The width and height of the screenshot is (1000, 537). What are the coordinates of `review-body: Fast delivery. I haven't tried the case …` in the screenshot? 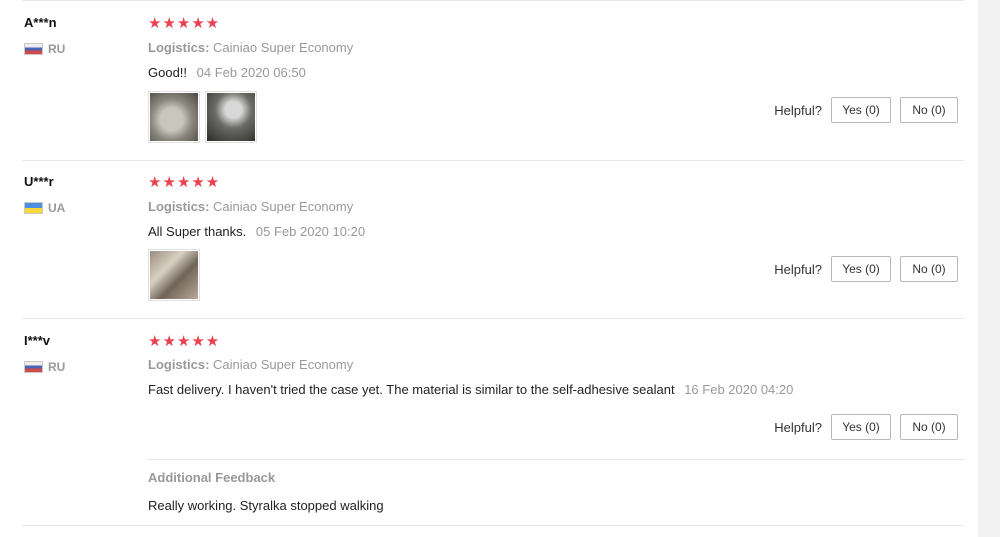 It's located at (411, 389).